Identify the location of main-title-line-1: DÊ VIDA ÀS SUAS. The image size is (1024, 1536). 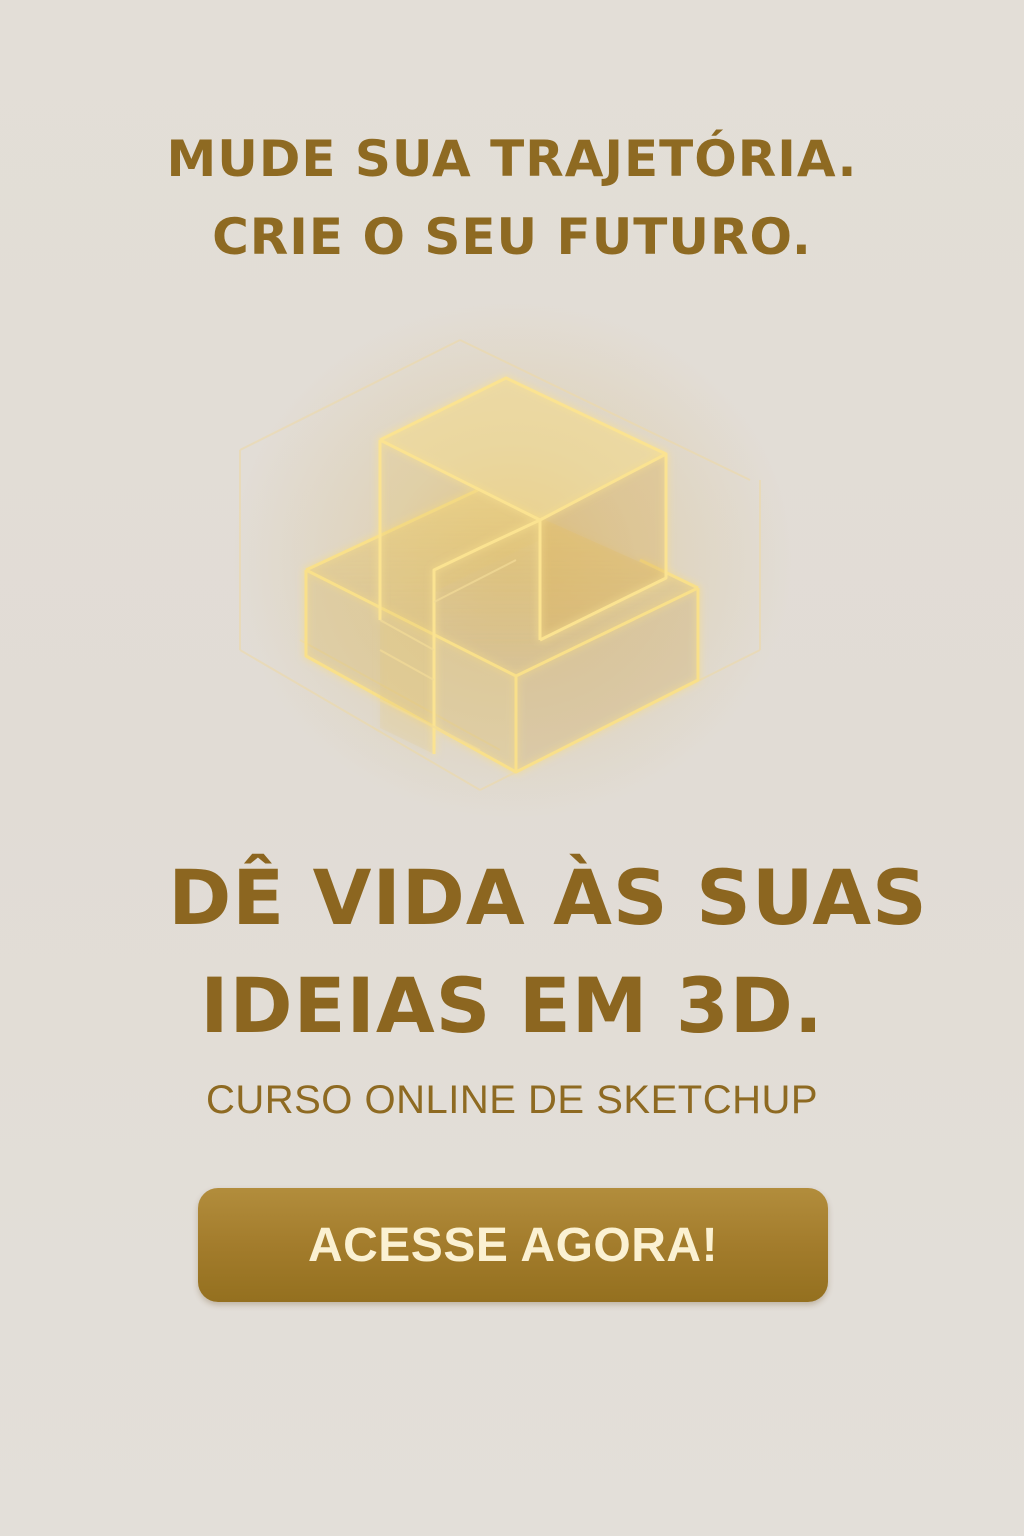
(548, 897).